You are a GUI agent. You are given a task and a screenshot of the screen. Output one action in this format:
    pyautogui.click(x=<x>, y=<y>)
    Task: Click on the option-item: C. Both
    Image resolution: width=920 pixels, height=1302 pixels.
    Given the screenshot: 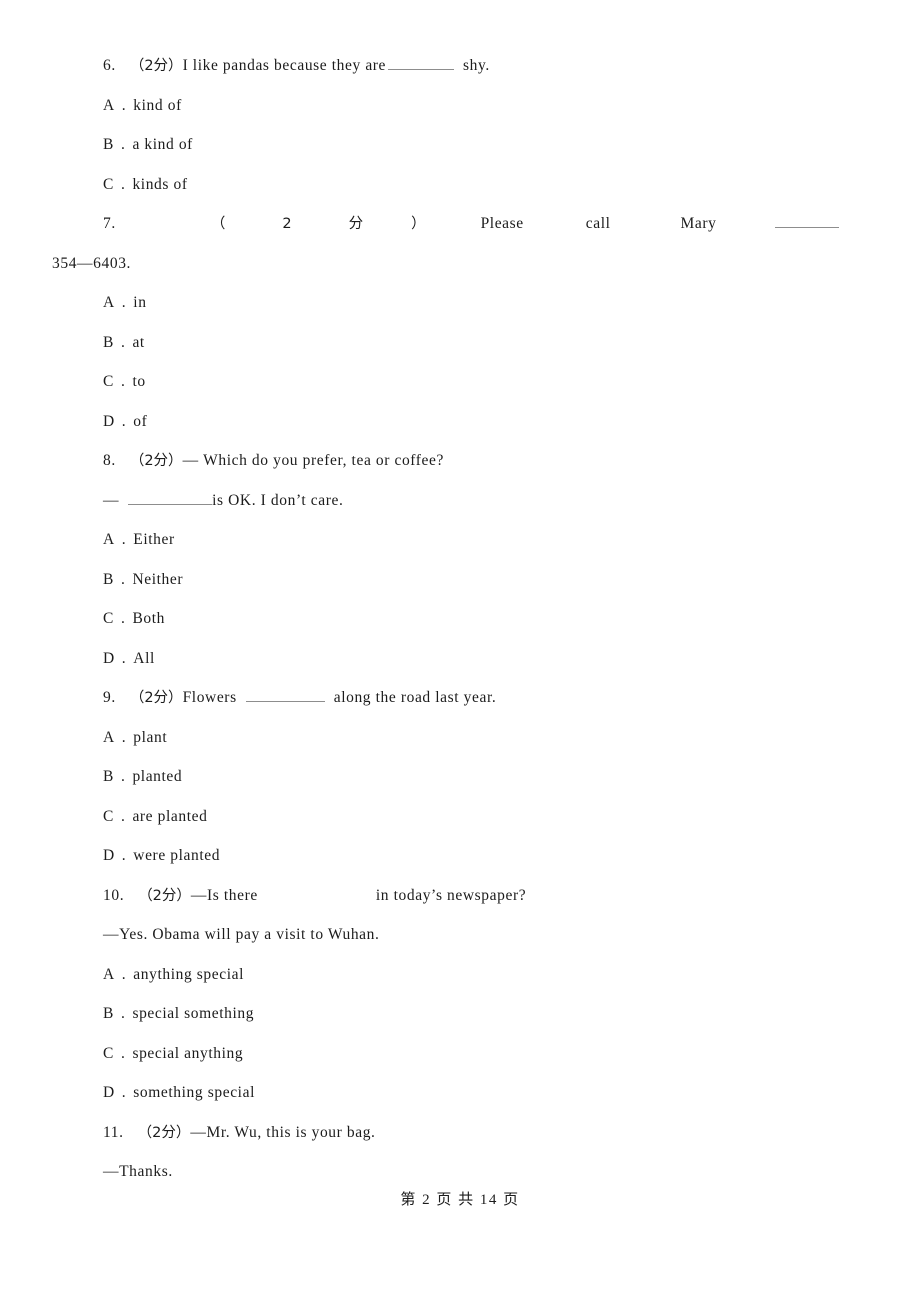 What is the action you would take?
    pyautogui.click(x=460, y=619)
    